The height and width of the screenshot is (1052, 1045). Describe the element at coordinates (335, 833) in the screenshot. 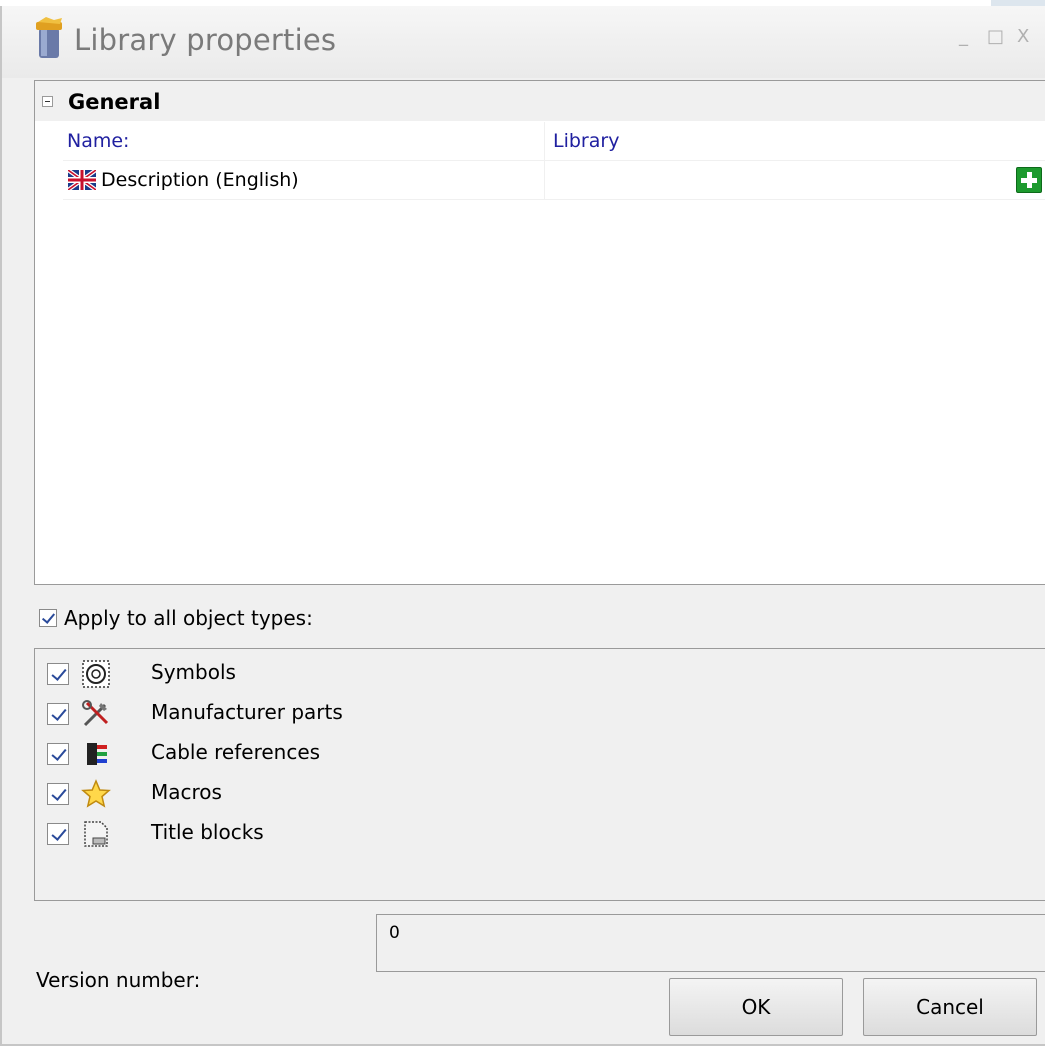

I see `list-item-title-blocks: Title blocks` at that location.